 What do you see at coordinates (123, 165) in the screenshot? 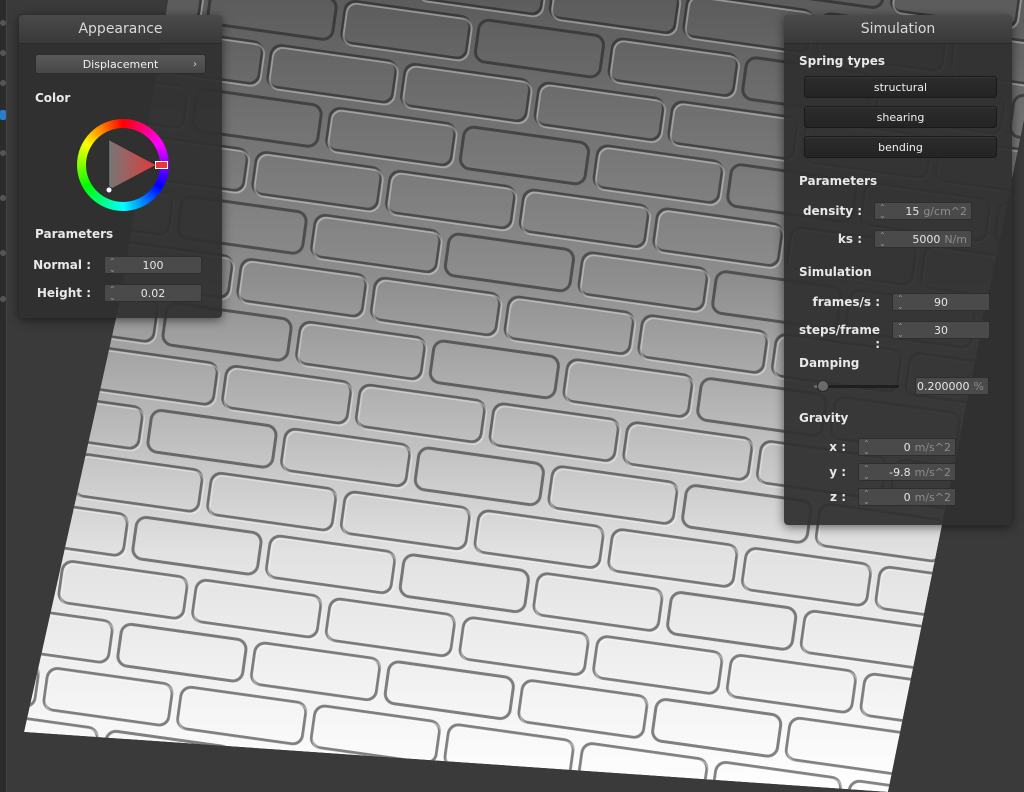
I see `color-wheel` at bounding box center [123, 165].